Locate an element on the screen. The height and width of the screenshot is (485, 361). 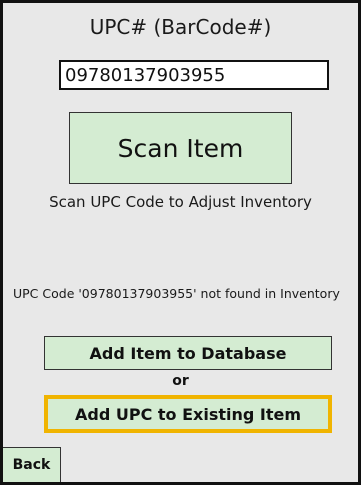
upc-field-label: UPC# (BarCode#) is located at coordinates (180, 27).